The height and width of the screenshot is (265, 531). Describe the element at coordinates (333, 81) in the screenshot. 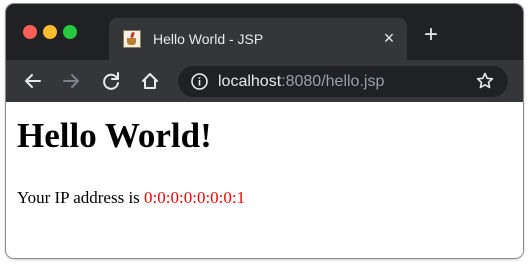

I see `url-path: :8080/hello.jsp` at that location.